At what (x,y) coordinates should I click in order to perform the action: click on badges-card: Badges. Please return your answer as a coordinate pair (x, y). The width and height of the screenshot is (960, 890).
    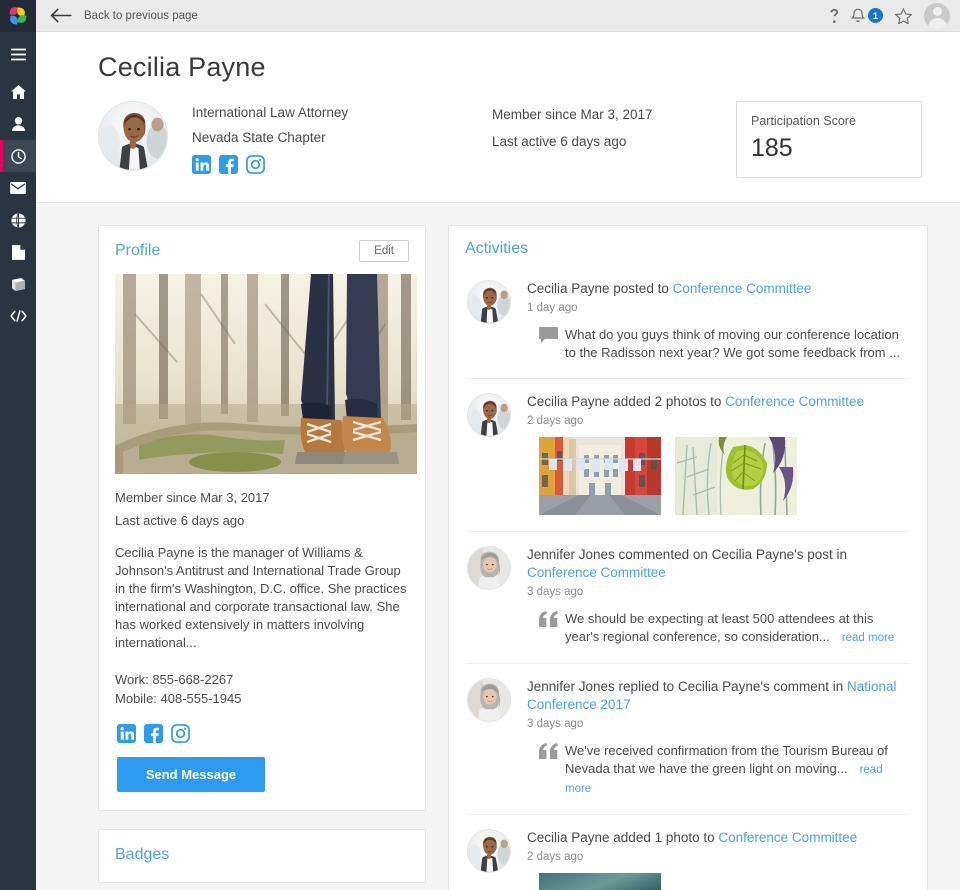
    Looking at the image, I should click on (262, 856).